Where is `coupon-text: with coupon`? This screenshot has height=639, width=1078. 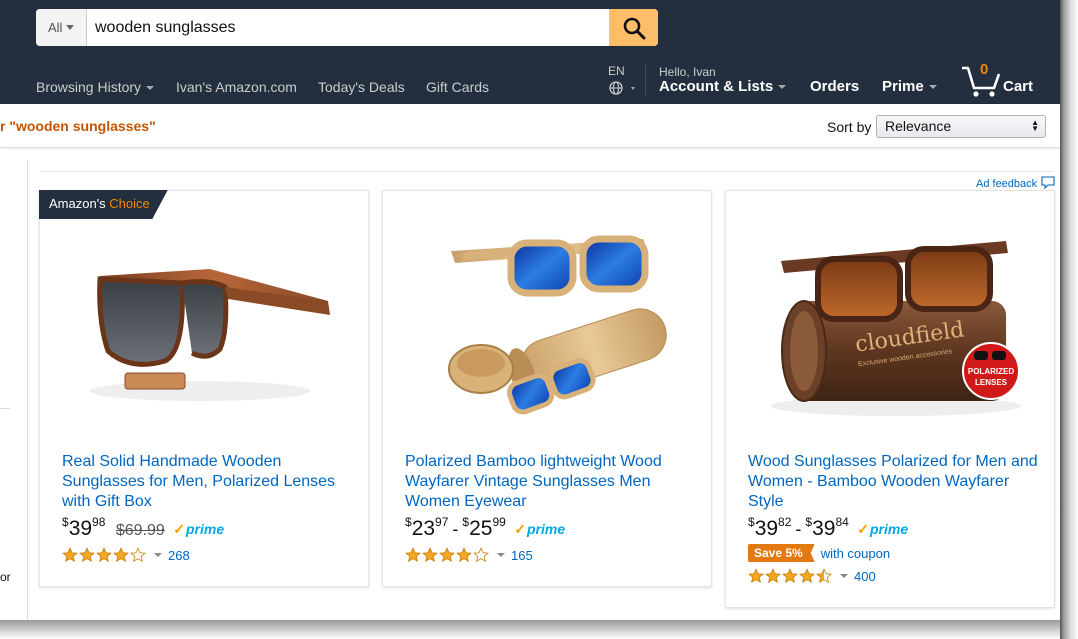 coupon-text: with coupon is located at coordinates (855, 553).